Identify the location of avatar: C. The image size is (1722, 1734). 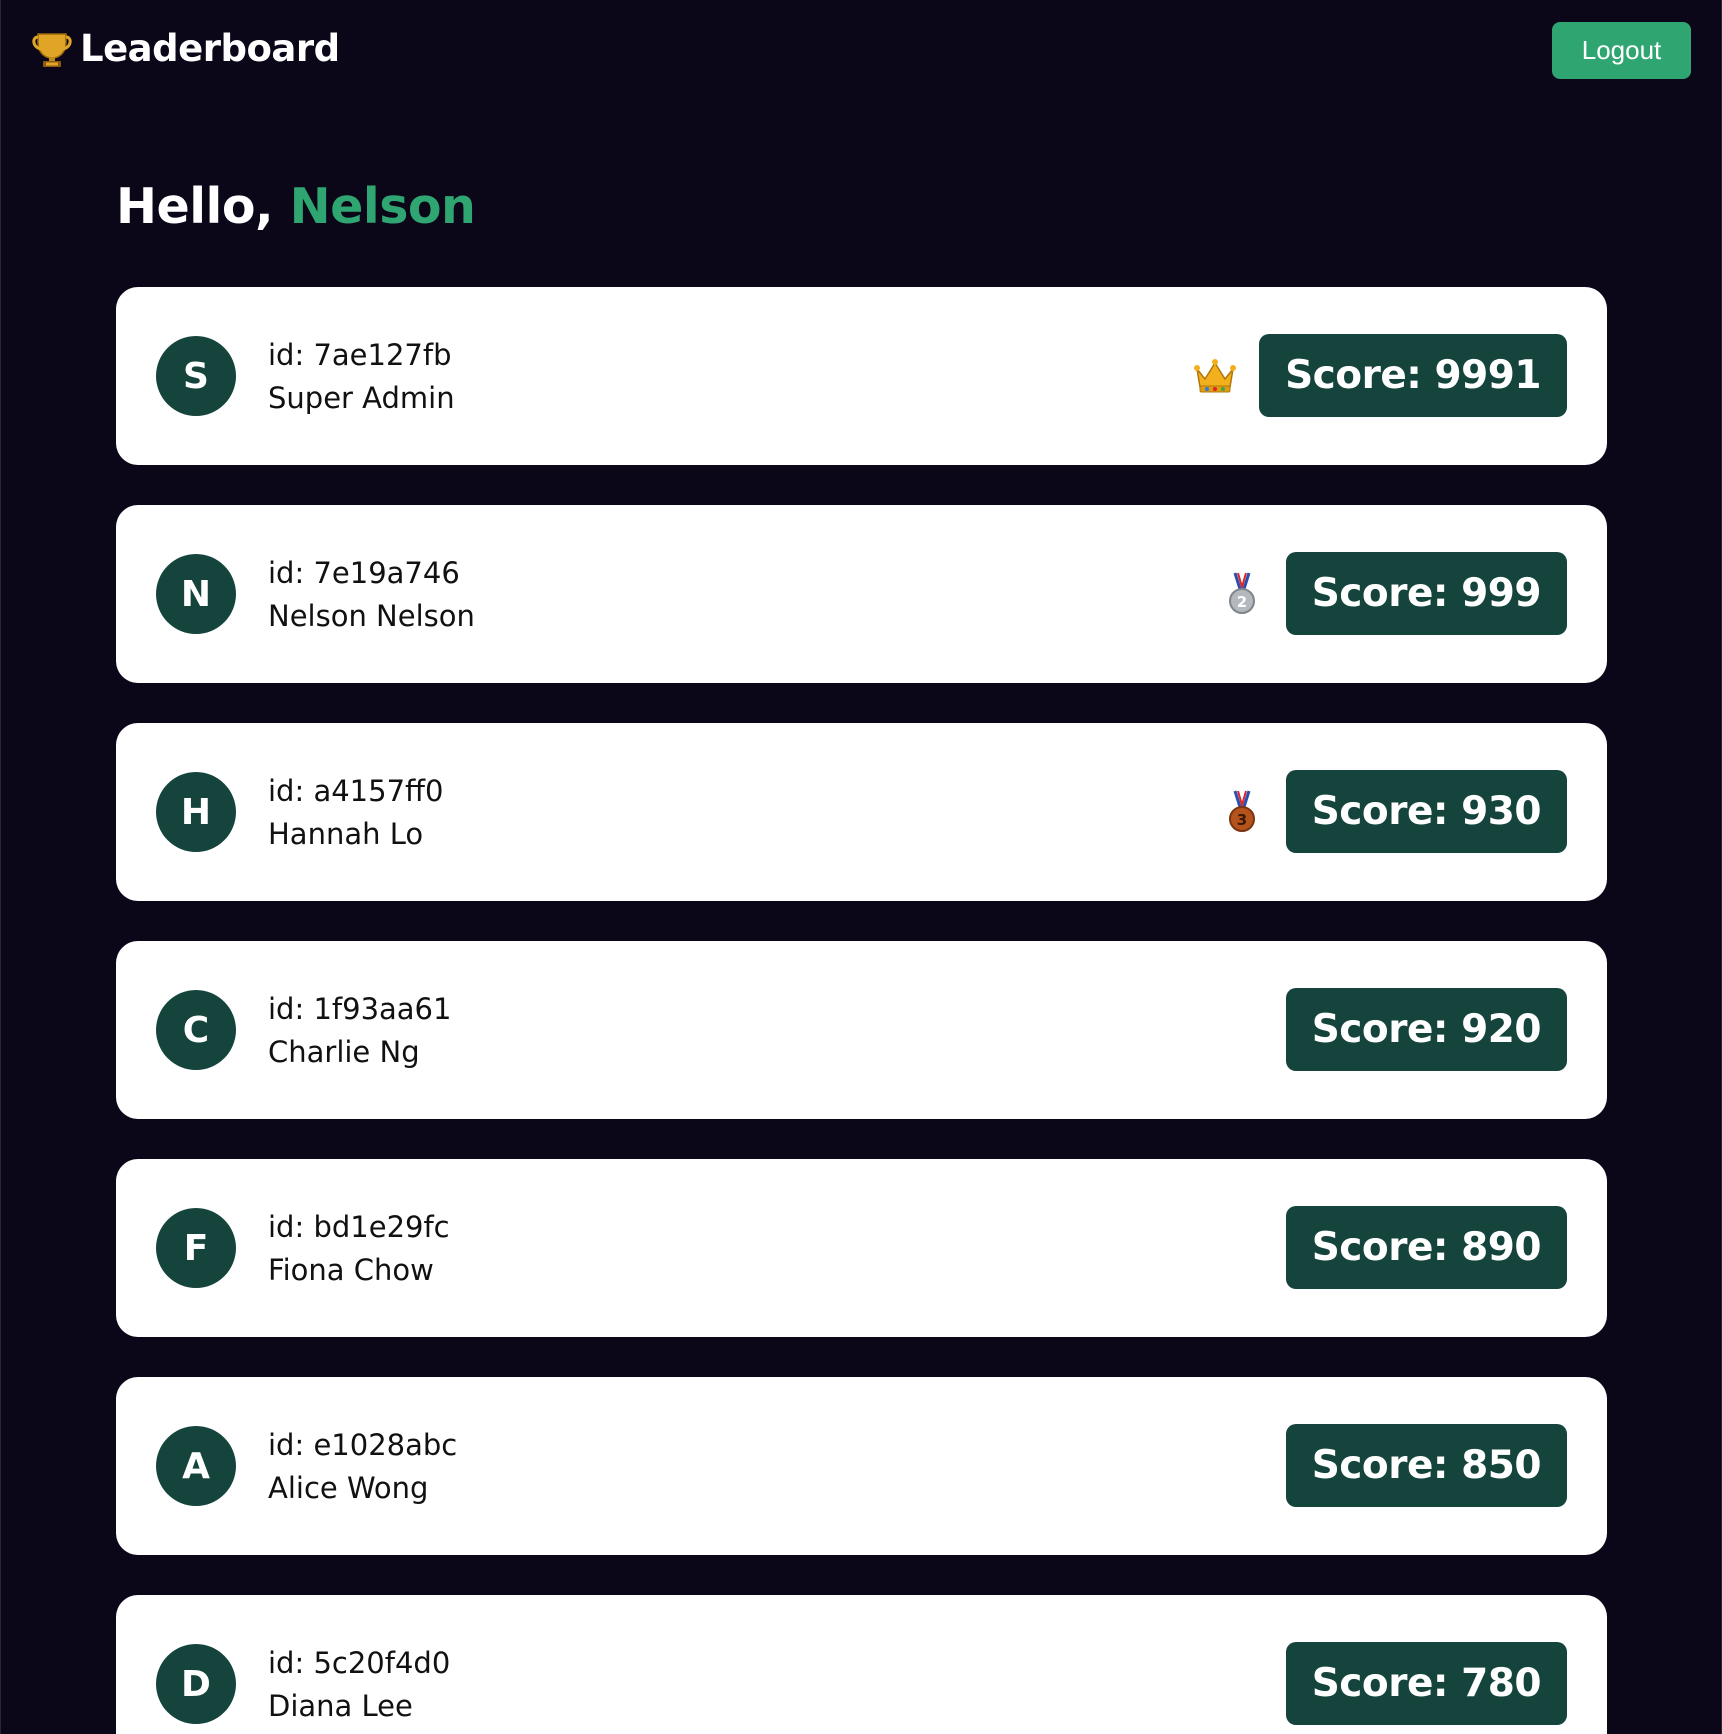
(196, 1030).